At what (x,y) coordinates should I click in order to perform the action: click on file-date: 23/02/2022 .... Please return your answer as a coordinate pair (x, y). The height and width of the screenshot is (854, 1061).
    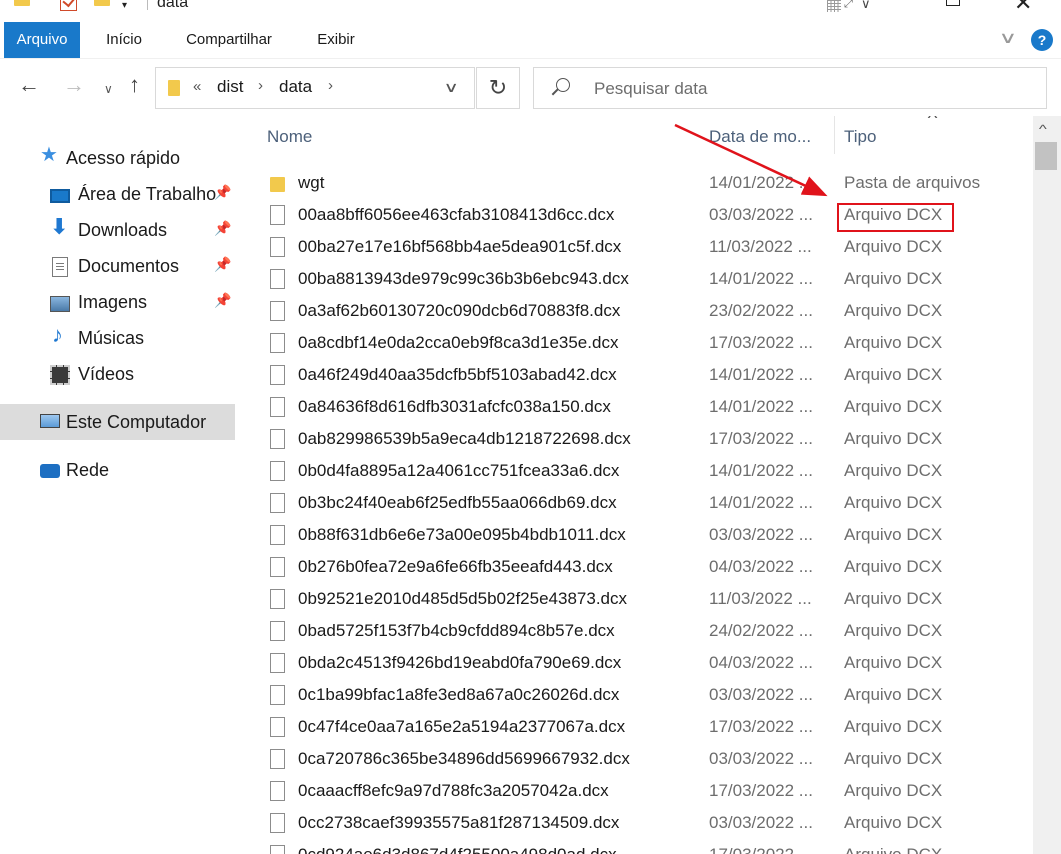
    Looking at the image, I should click on (761, 310).